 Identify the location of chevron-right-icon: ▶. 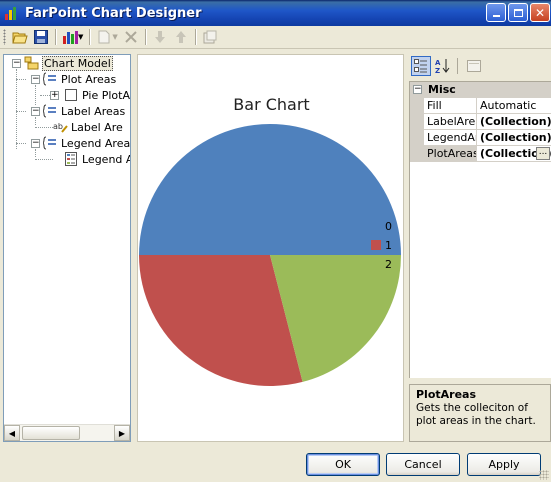
(122, 433).